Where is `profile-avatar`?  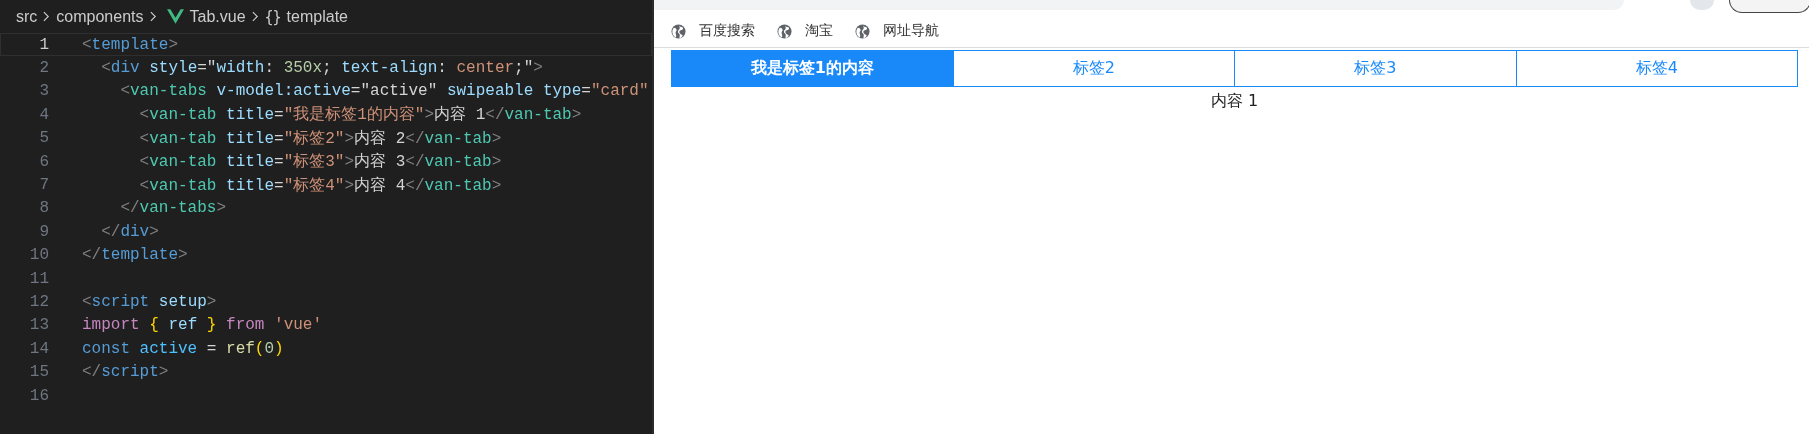 profile-avatar is located at coordinates (1702, 5).